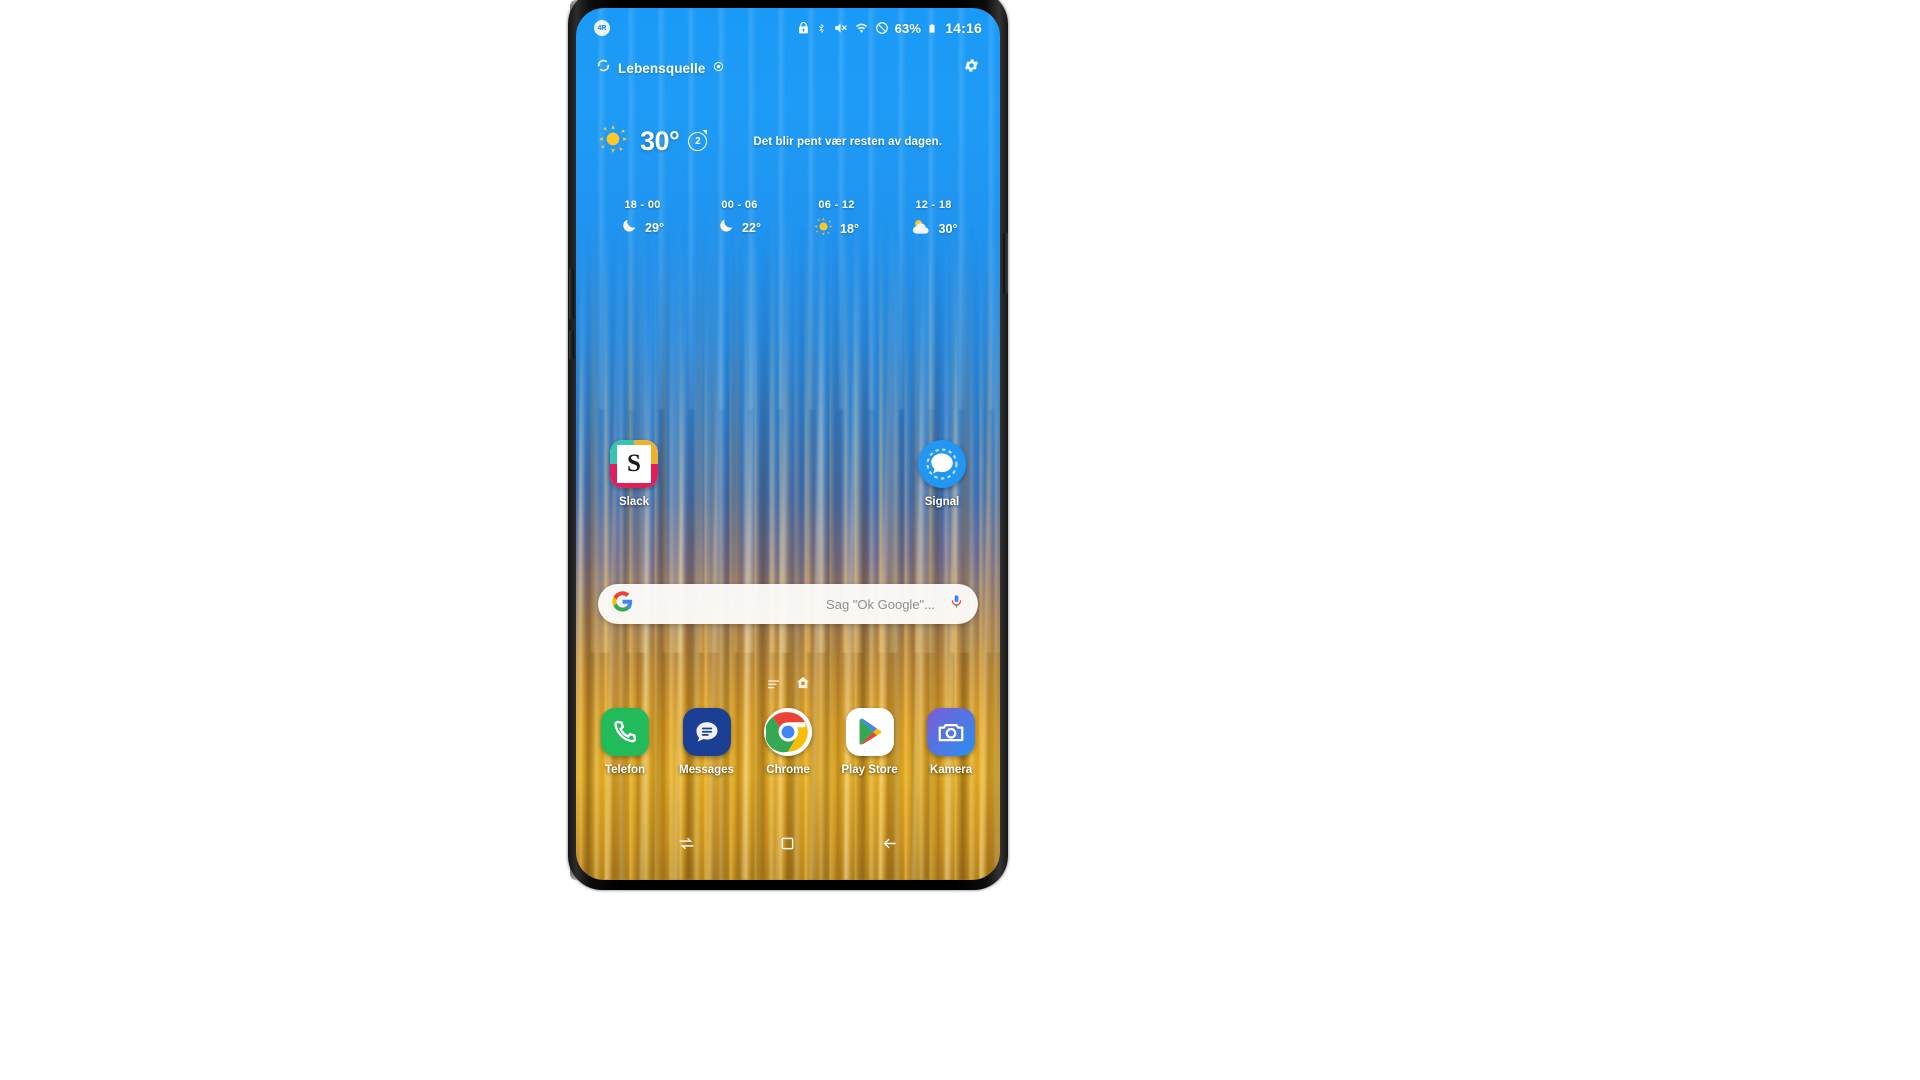 This screenshot has height=1080, width=1920. Describe the element at coordinates (932, 28) in the screenshot. I see `battery-icon` at that location.